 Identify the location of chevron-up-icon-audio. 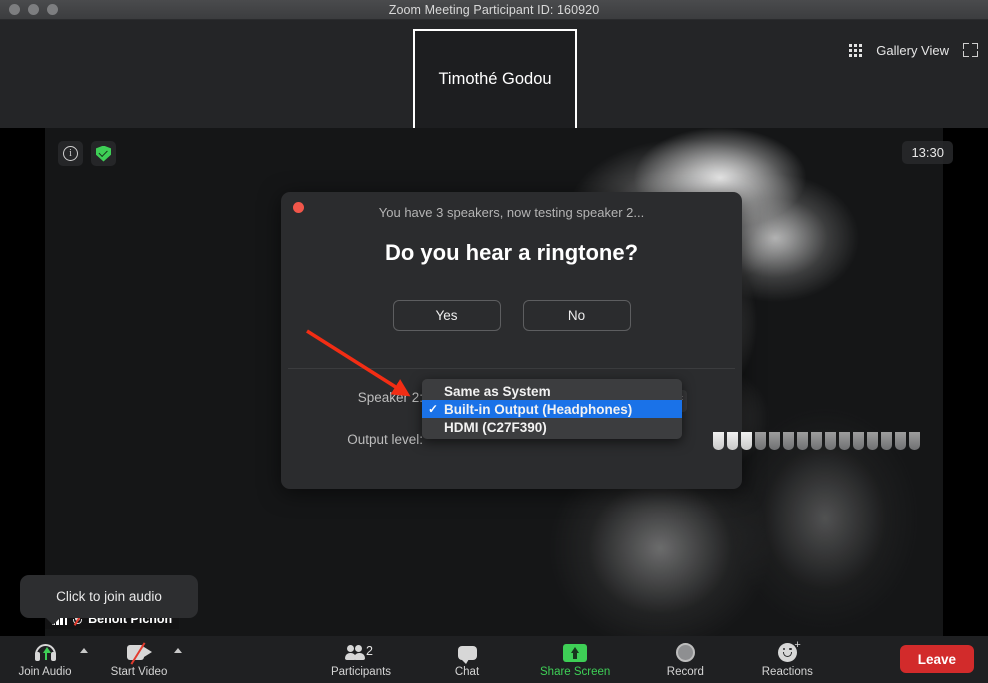
(84, 650).